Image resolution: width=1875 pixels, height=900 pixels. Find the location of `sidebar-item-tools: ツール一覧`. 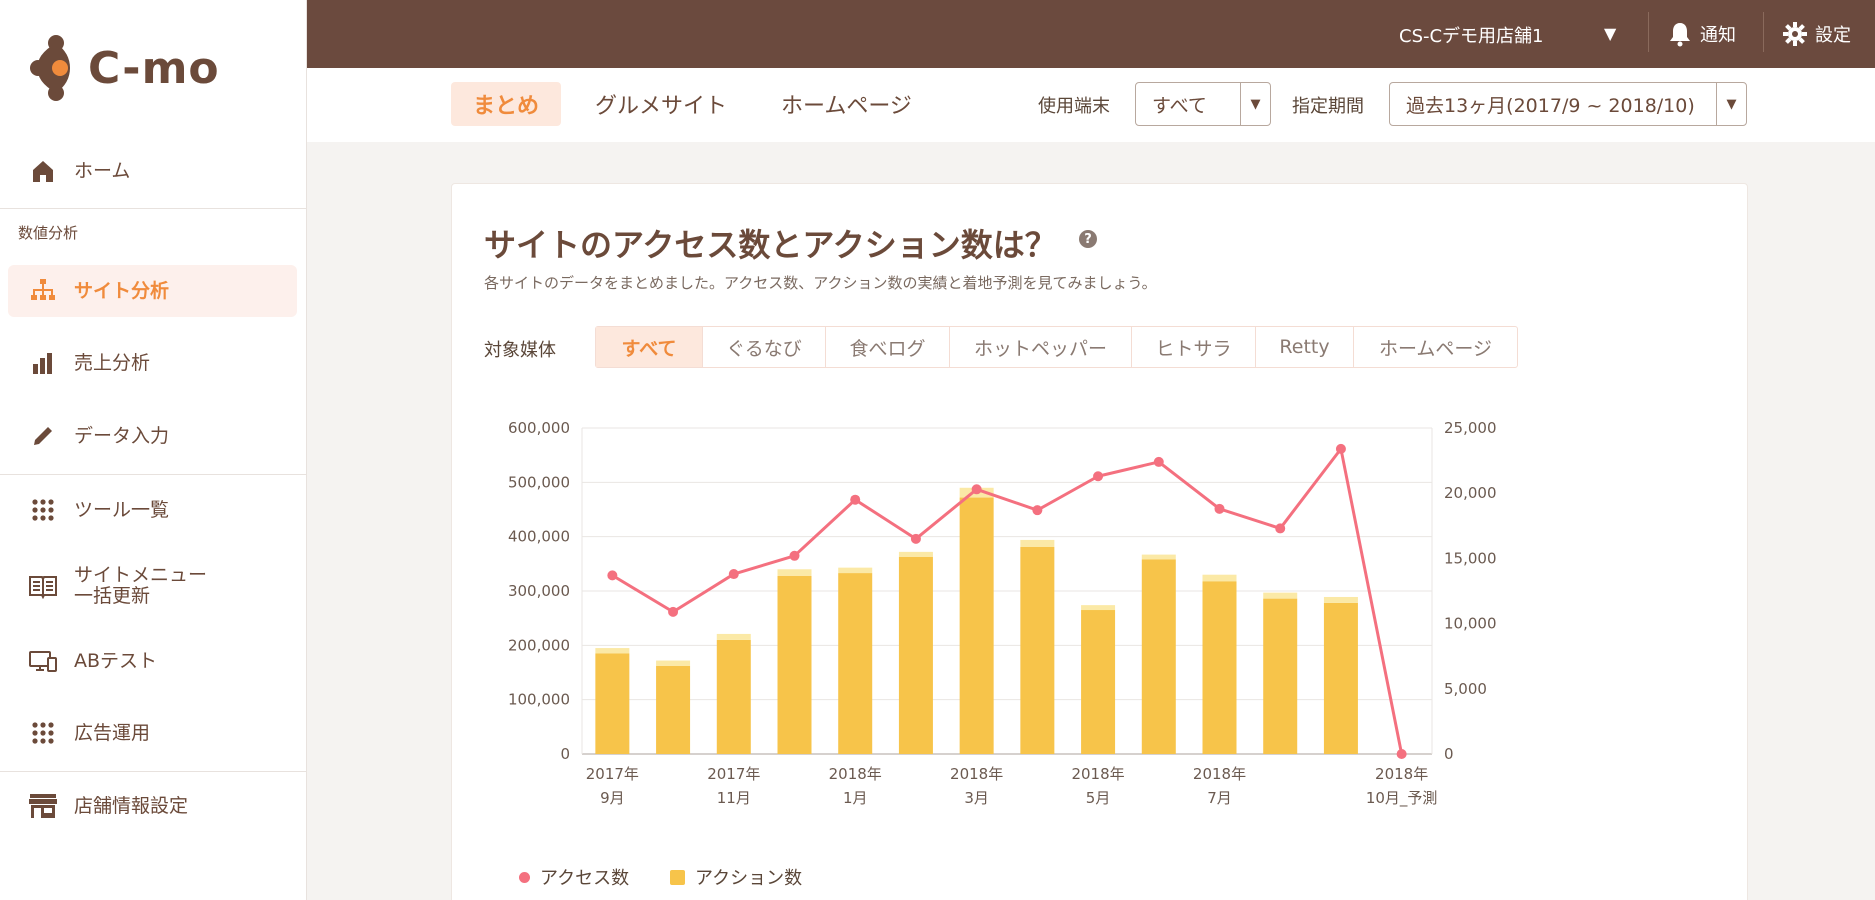

sidebar-item-tools: ツール一覧 is located at coordinates (153, 510).